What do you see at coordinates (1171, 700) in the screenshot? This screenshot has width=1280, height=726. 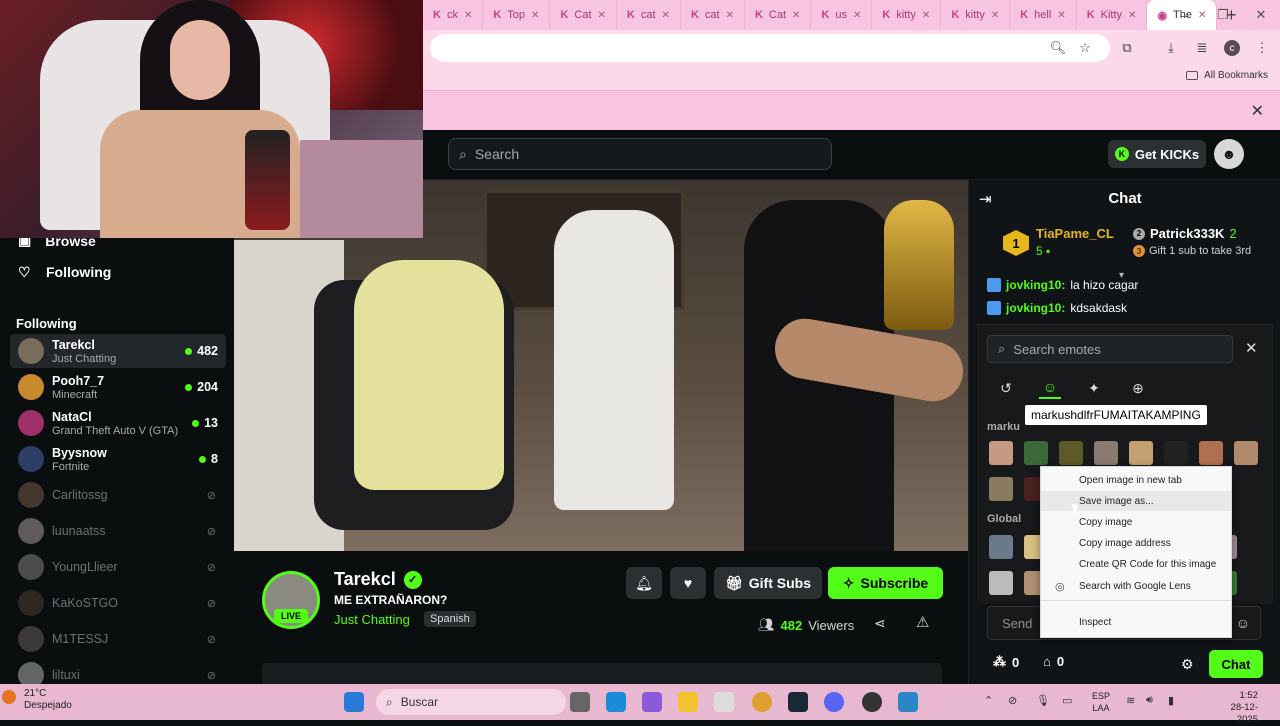 I see `battery-icon: ▮` at bounding box center [1171, 700].